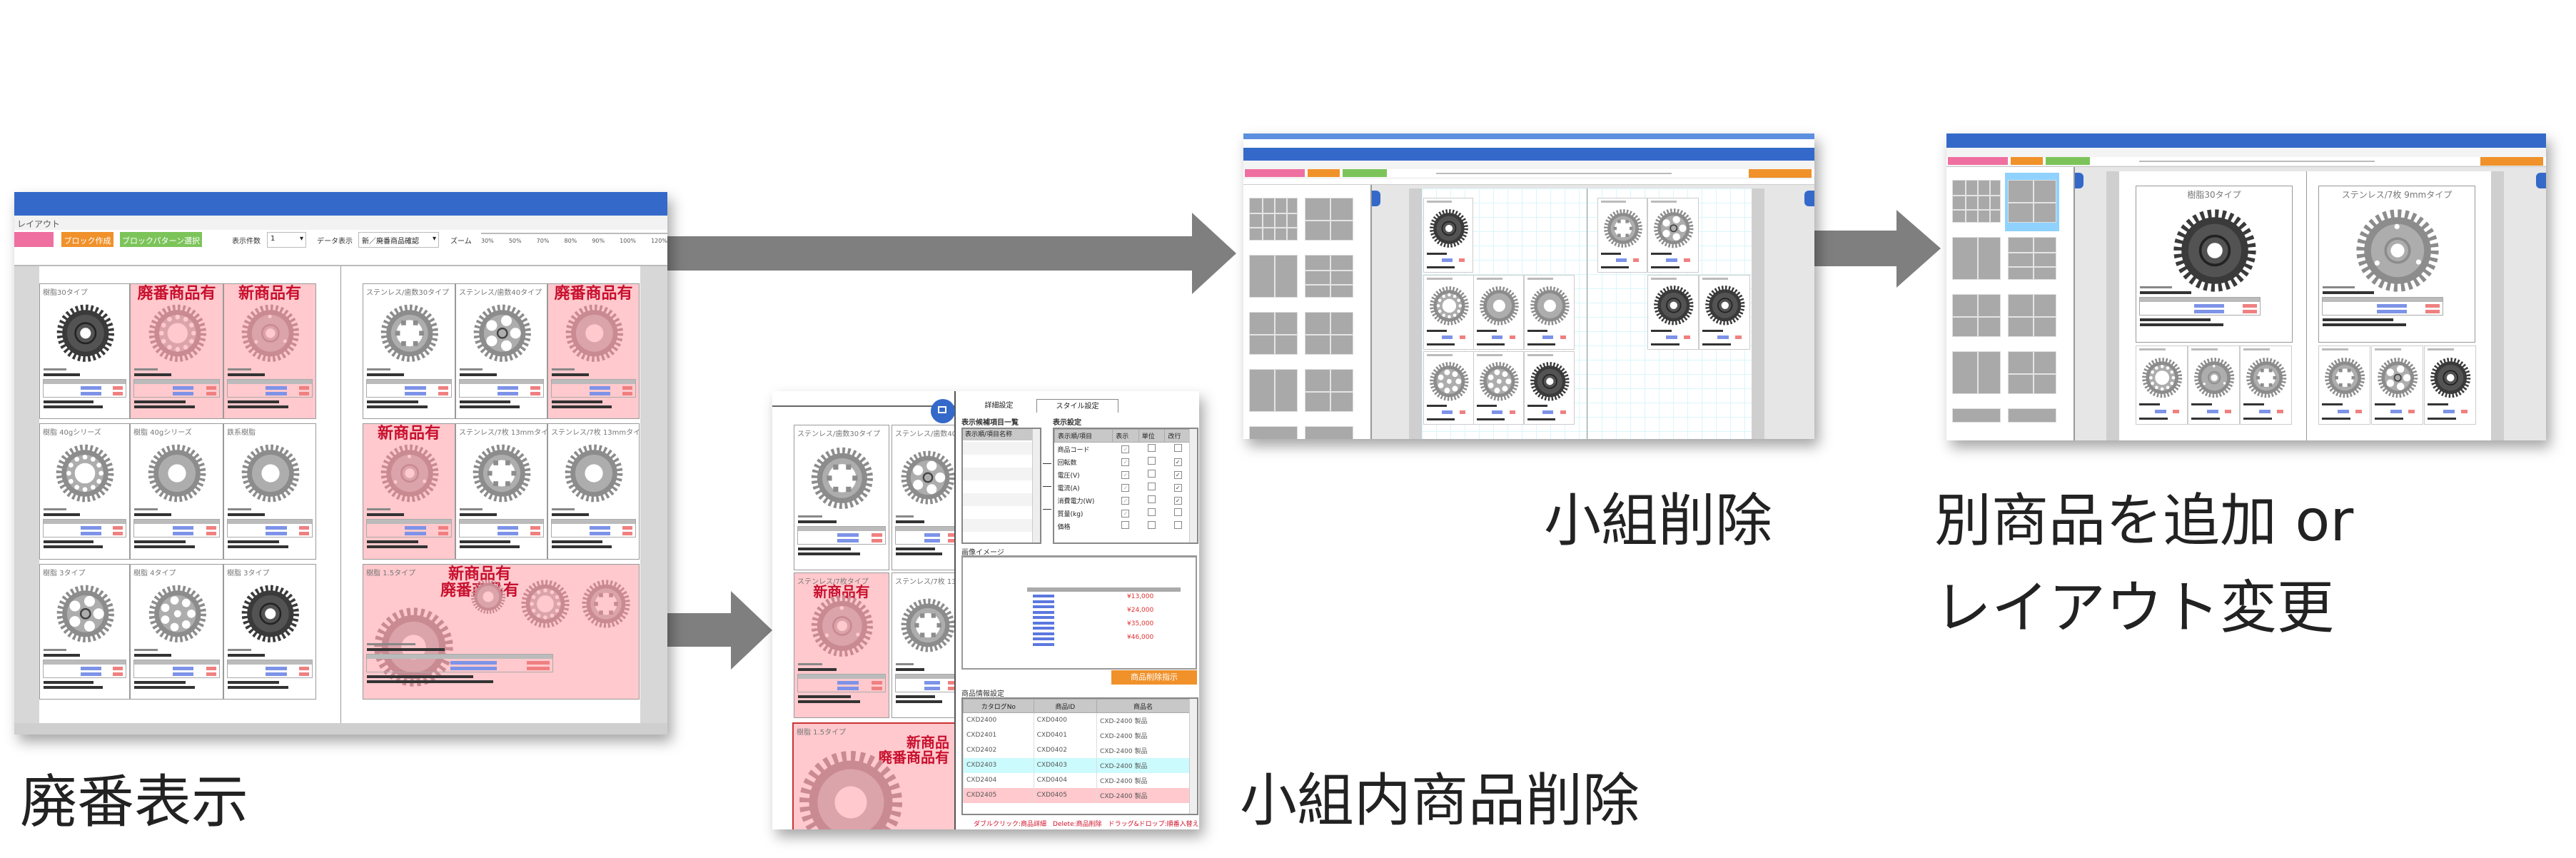  Describe the element at coordinates (2214, 264) in the screenshot. I see `product-block-large: 樹脂30タイプ` at that location.